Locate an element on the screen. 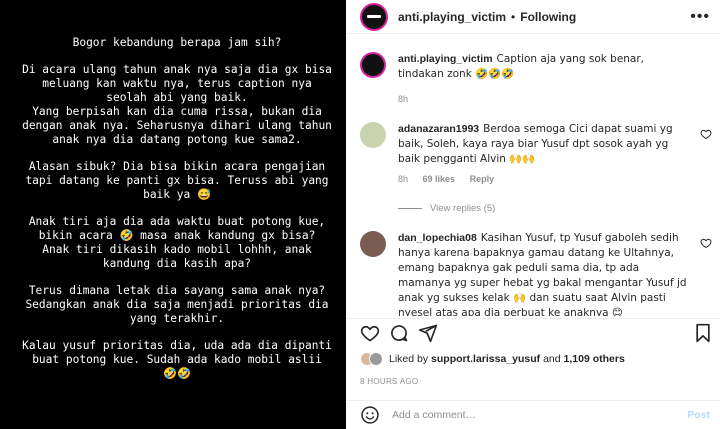 The width and height of the screenshot is (720, 429). action-bar is located at coordinates (533, 332).